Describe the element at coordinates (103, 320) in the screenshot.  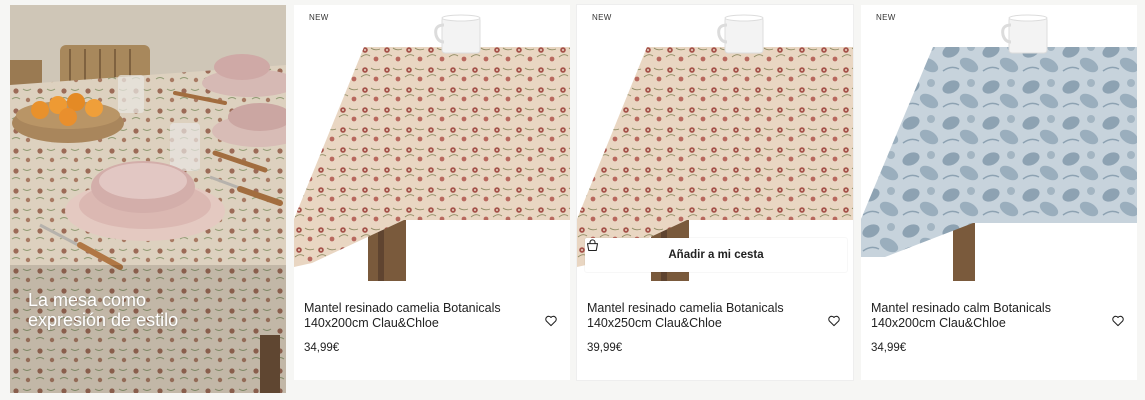
I see `hero-caption-line-2: expresión de estilo` at that location.